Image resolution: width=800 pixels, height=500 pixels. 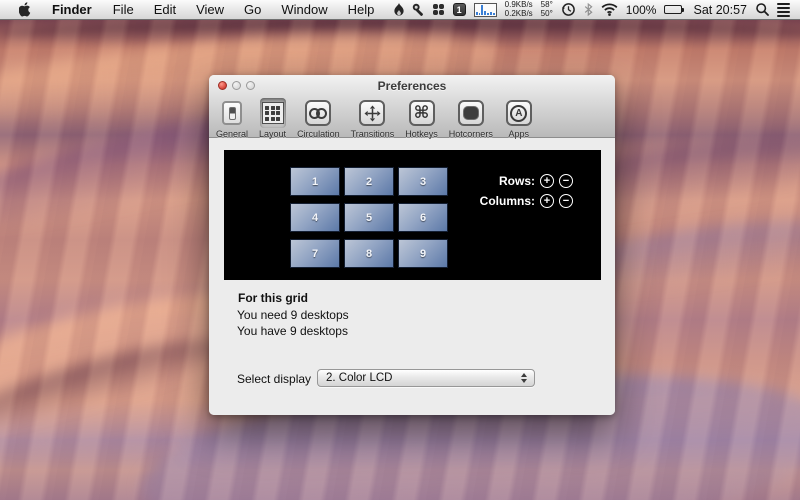 What do you see at coordinates (318, 113) in the screenshot?
I see `circulation-loop-icon` at bounding box center [318, 113].